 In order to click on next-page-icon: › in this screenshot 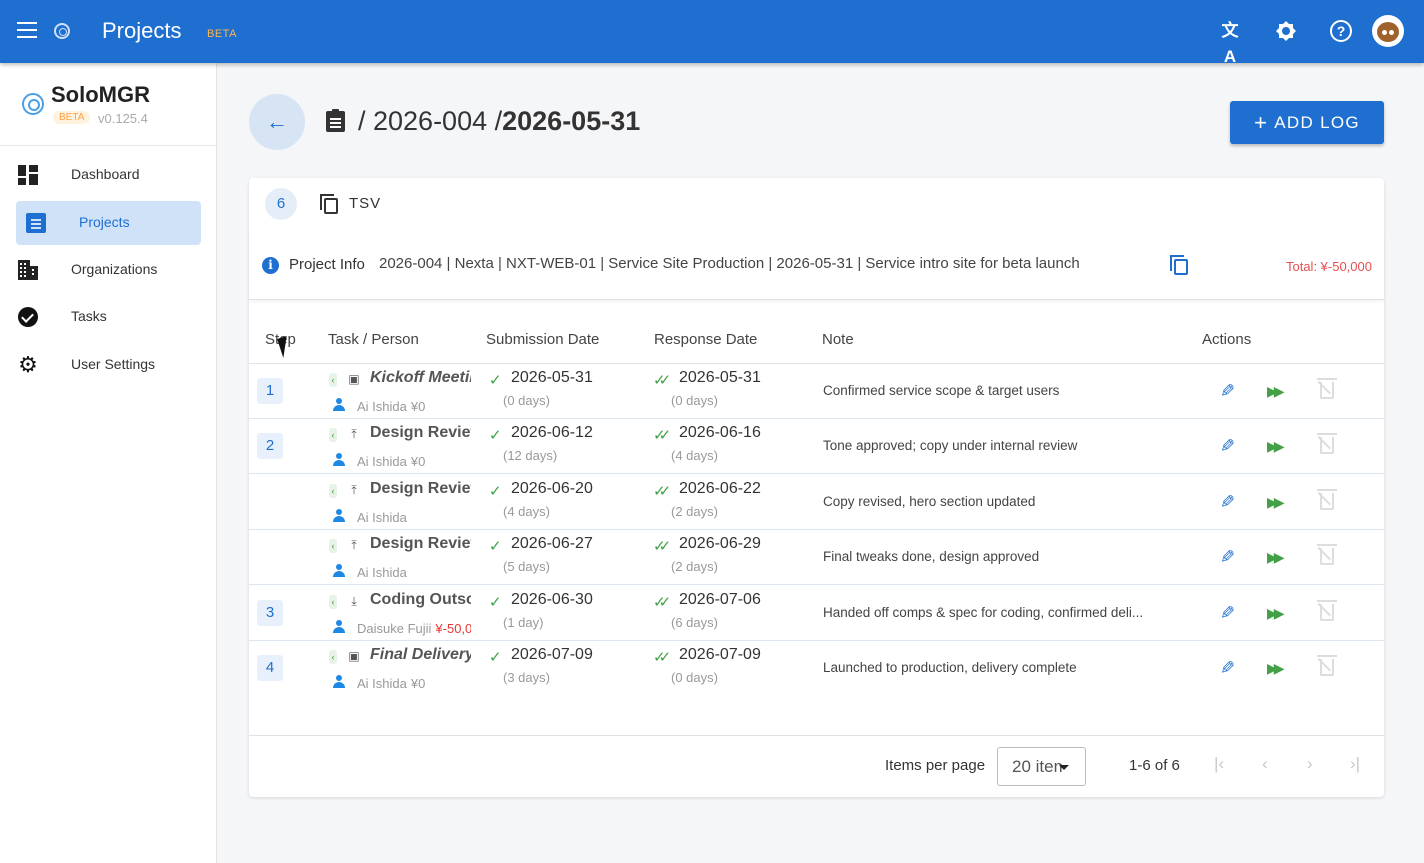, I will do `click(1310, 764)`.